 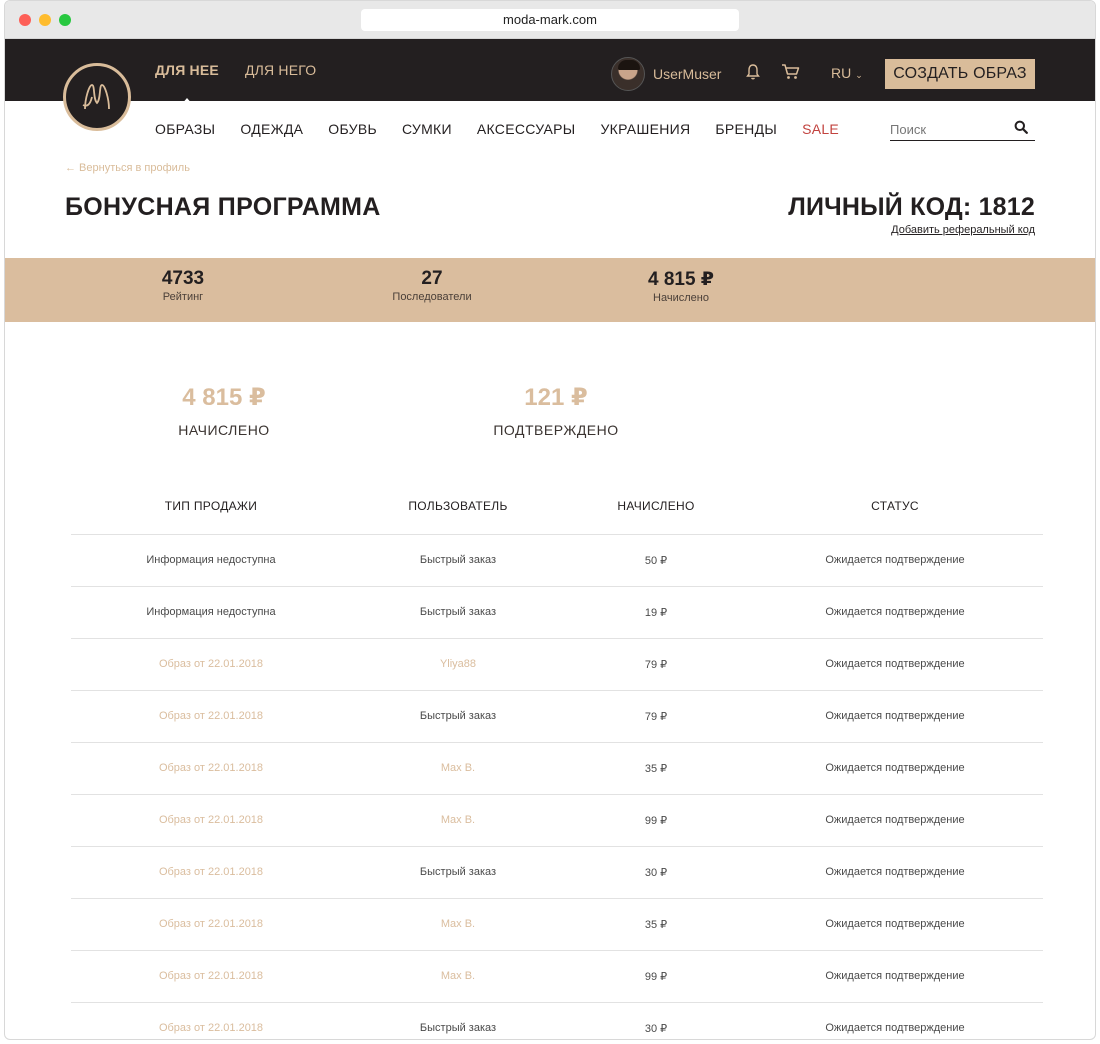 I want to click on user-menu: UserMuser, so click(x=666, y=74).